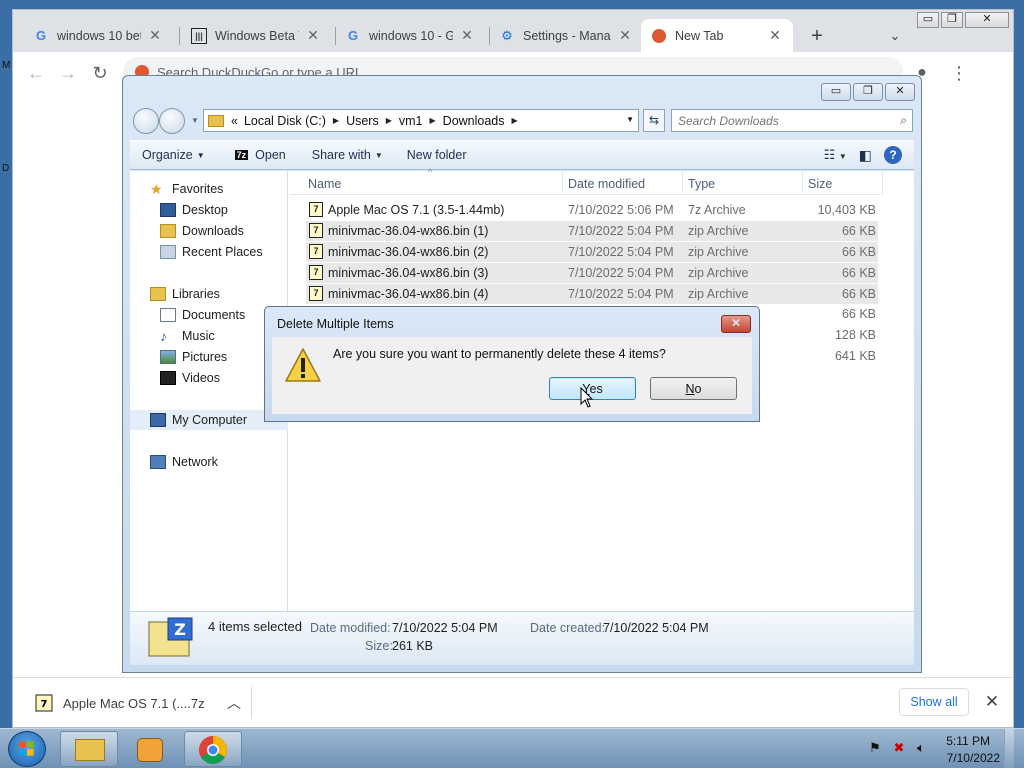  I want to click on clock-date: 7/10/2022, so click(973, 758).